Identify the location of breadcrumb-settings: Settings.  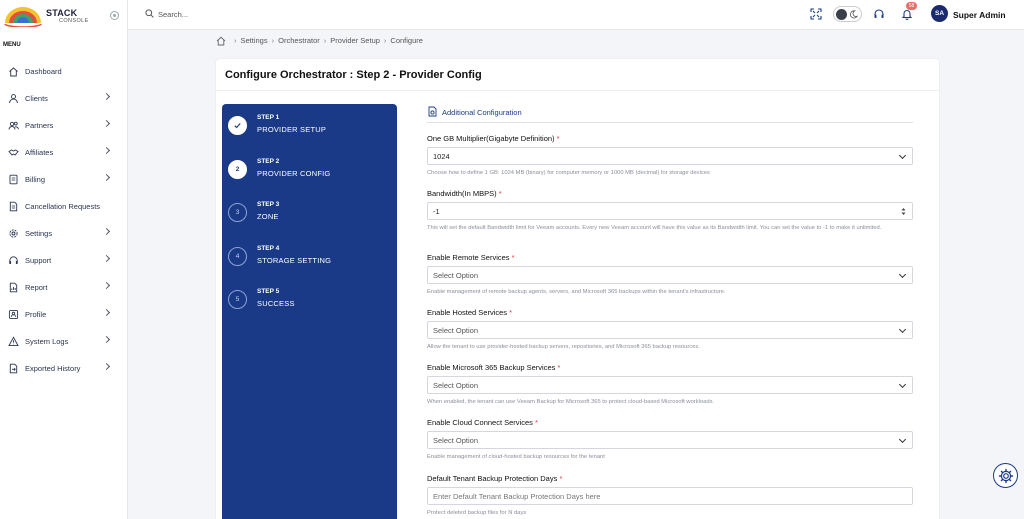
(254, 40).